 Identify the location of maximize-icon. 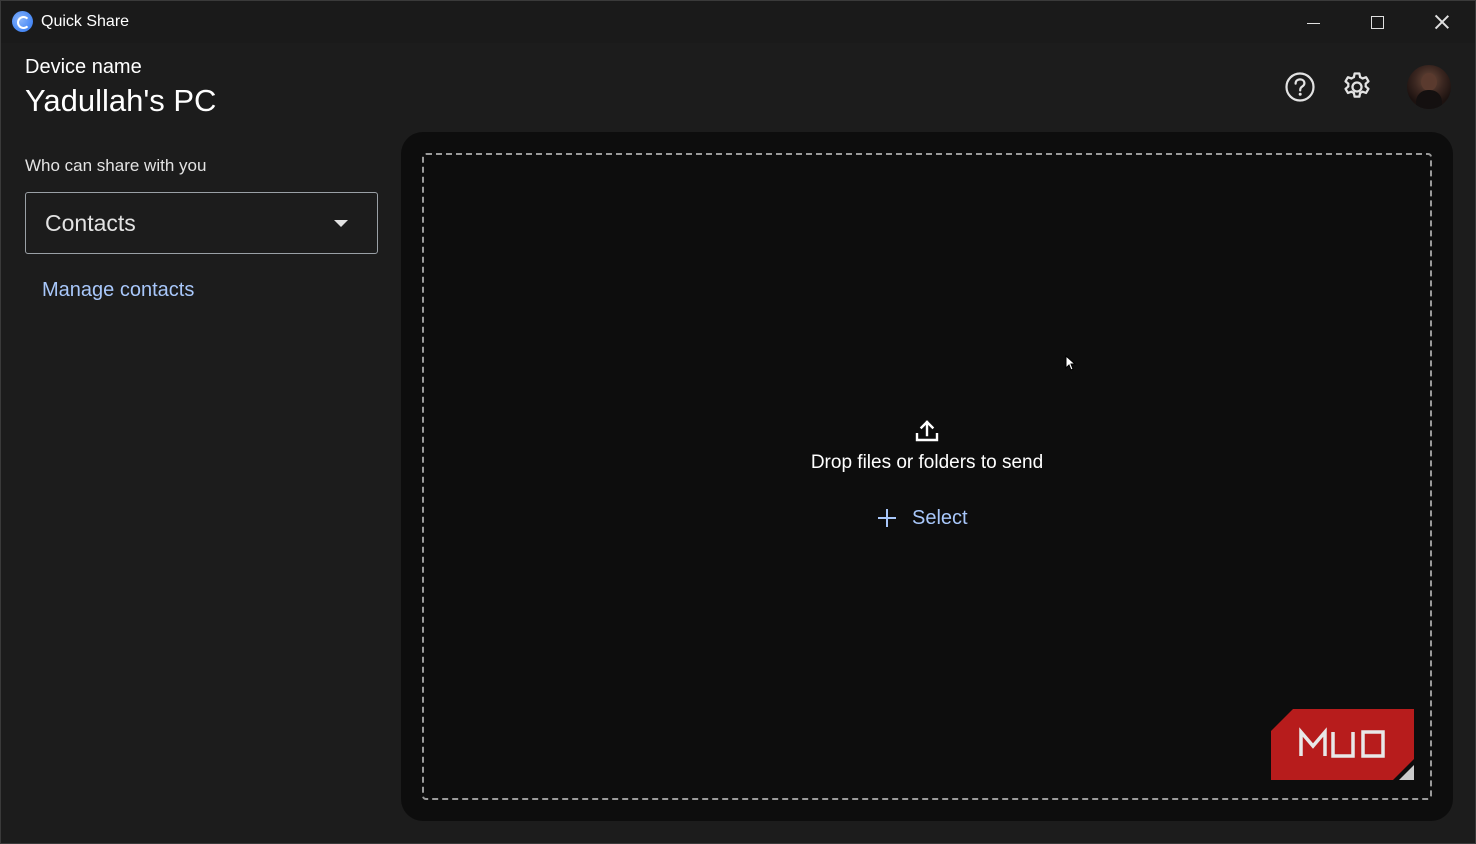
(1377, 22).